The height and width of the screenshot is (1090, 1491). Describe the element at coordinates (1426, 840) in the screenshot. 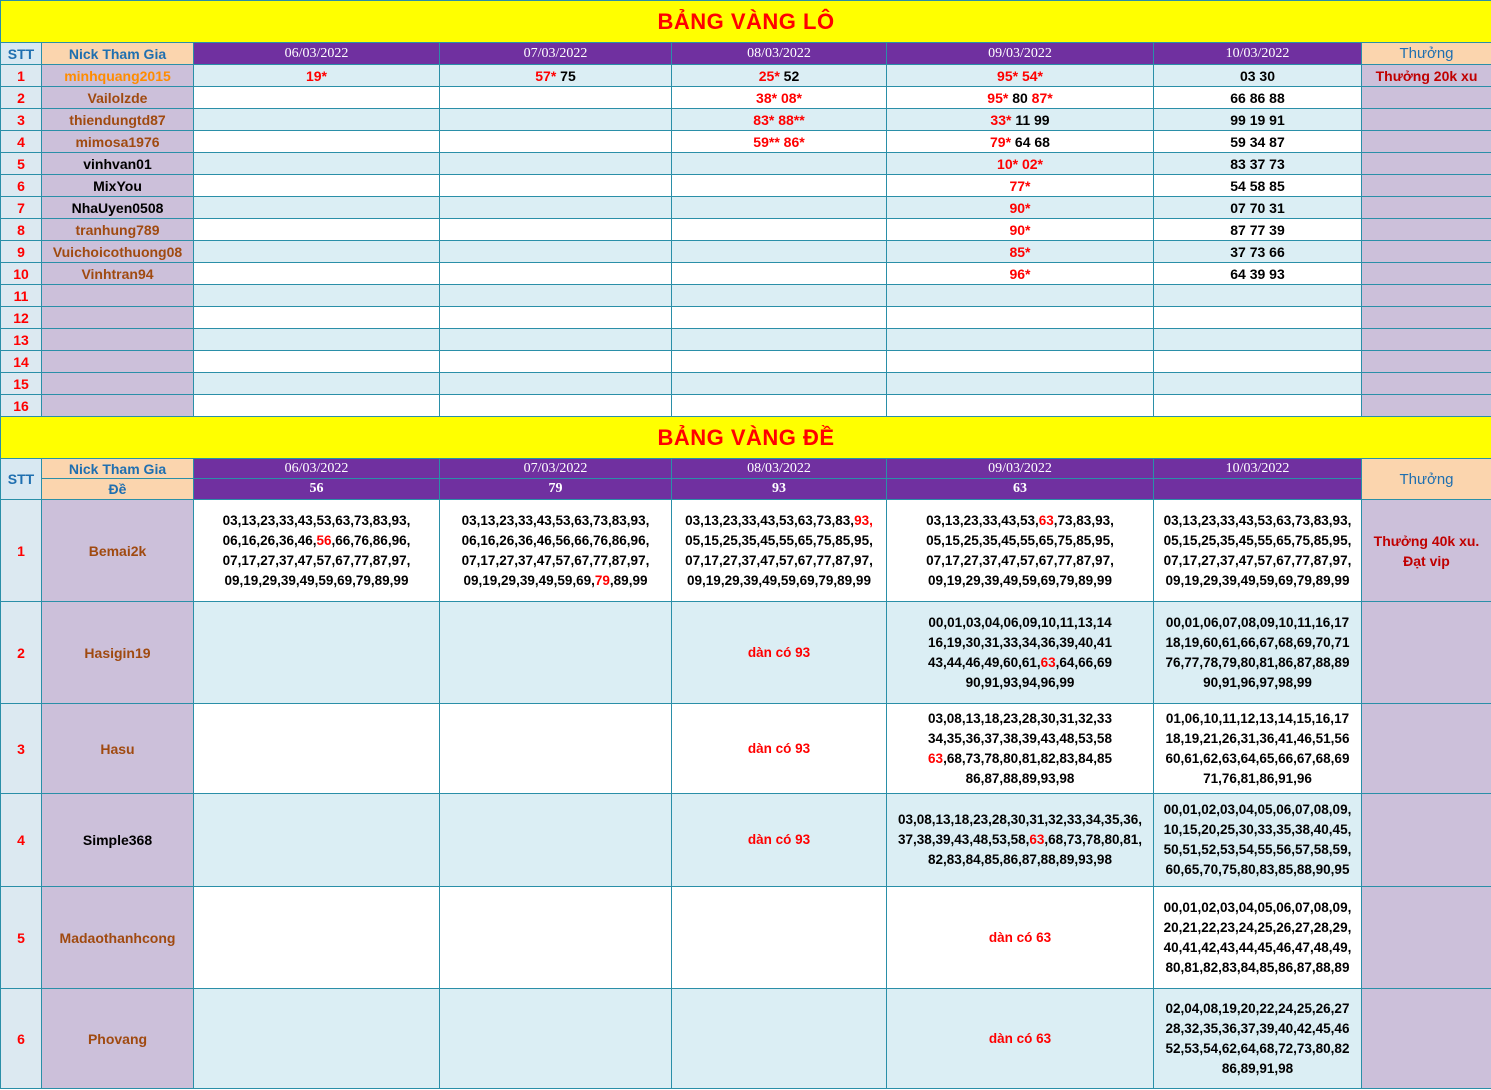

I see `de-prize-cell` at that location.